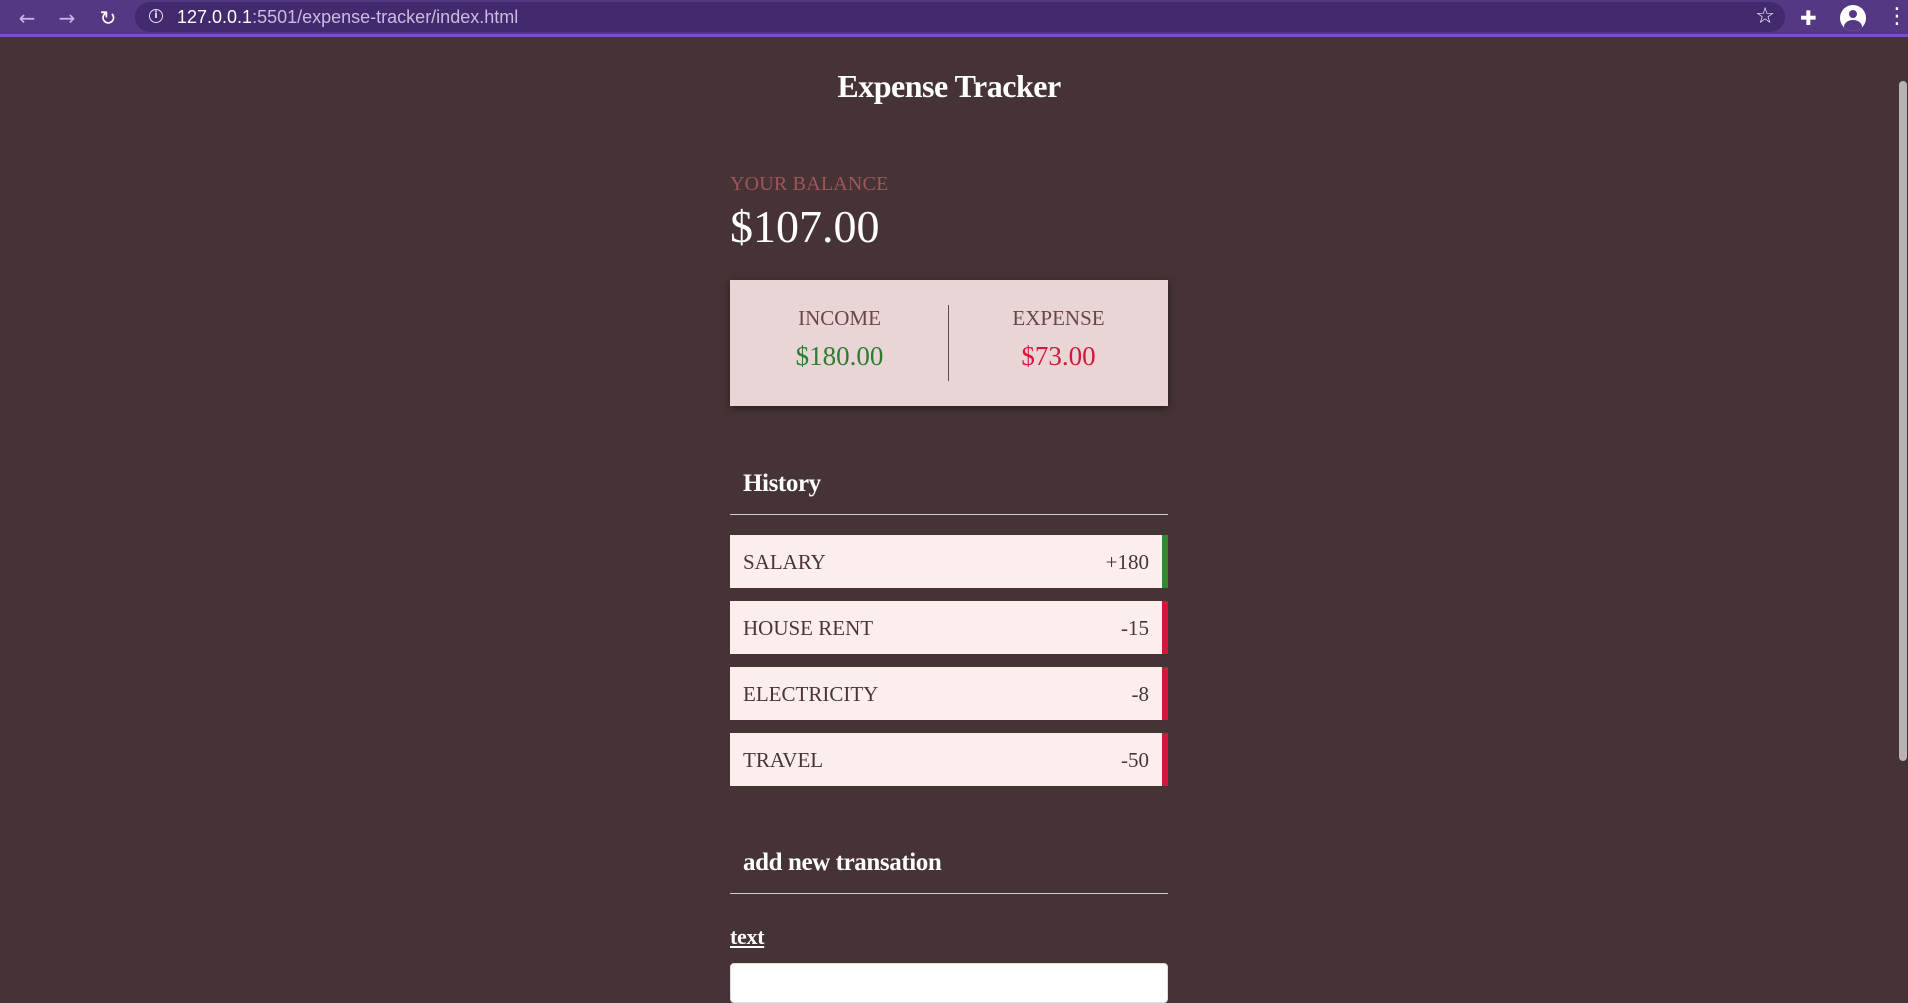 This screenshot has height=1003, width=1908. I want to click on balance-label: YOUR BALANCE, so click(809, 184).